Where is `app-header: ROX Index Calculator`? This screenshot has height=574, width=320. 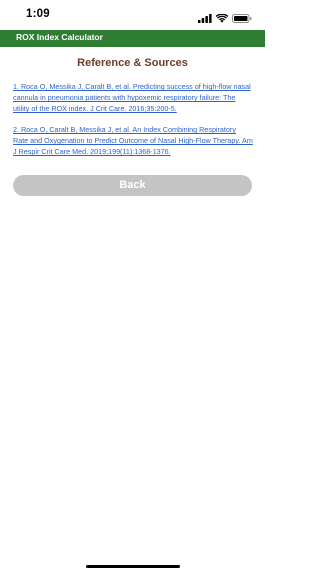
app-header: ROX Index Calculator is located at coordinates (132, 38).